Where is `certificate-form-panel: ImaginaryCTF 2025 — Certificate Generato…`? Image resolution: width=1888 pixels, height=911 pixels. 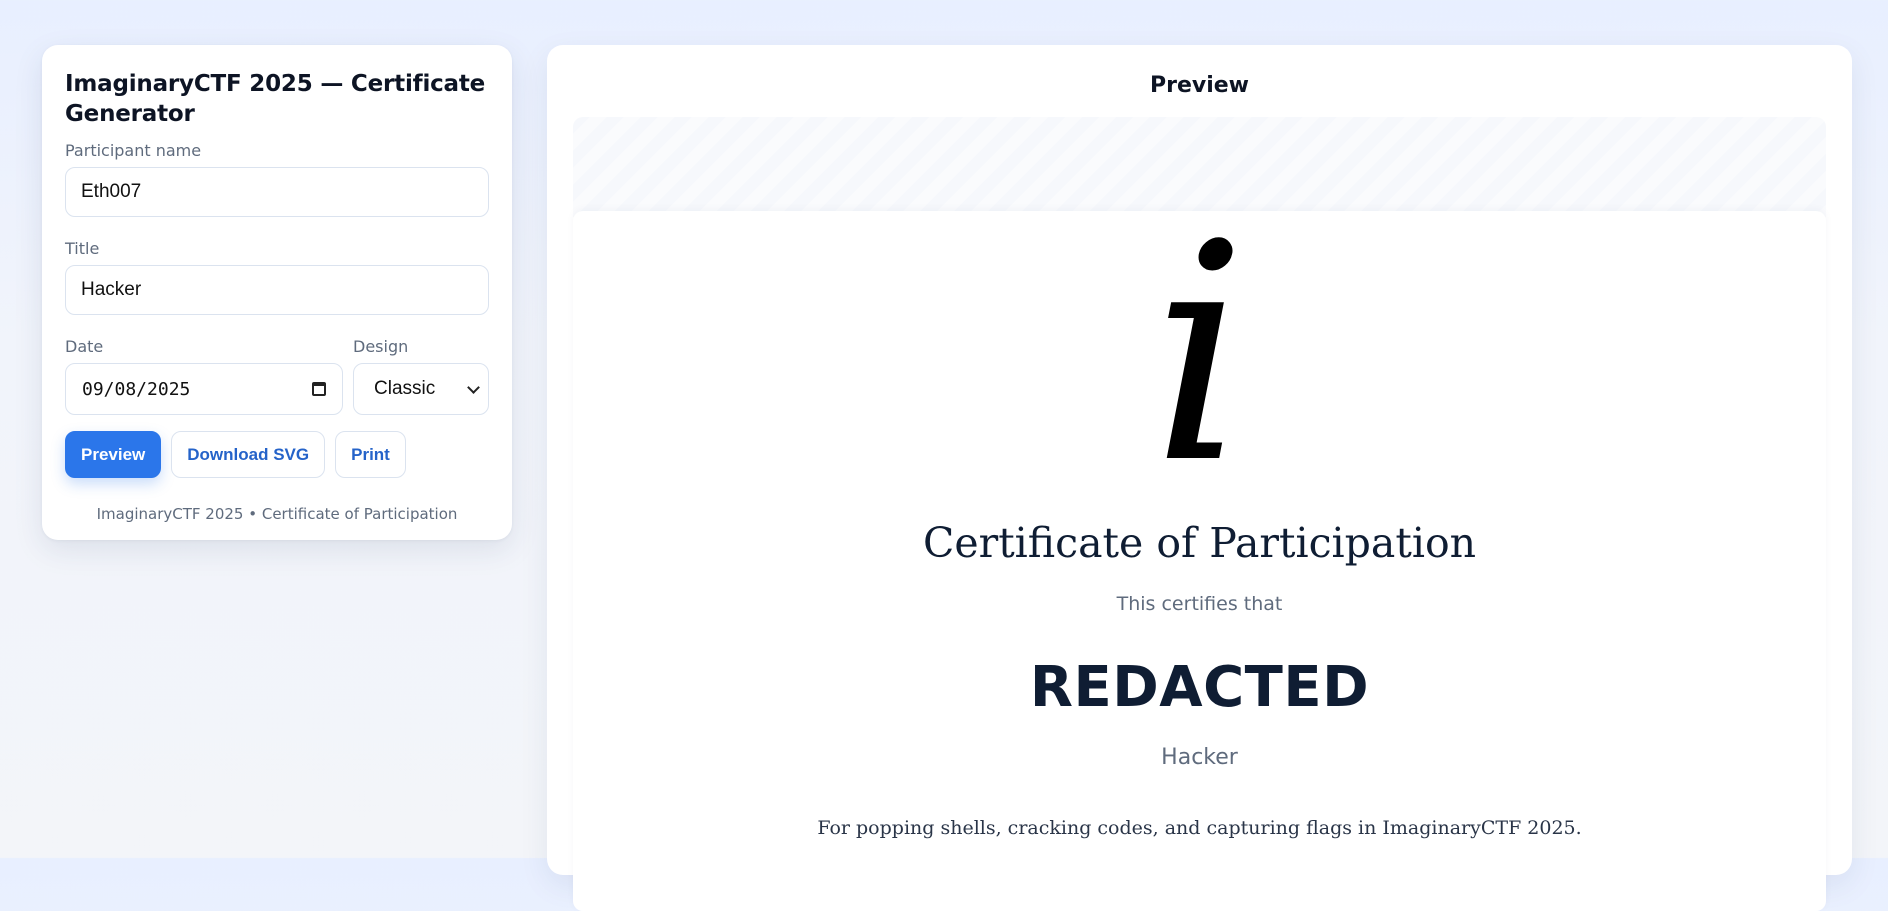 certificate-form-panel: ImaginaryCTF 2025 — Certificate Generato… is located at coordinates (277, 292).